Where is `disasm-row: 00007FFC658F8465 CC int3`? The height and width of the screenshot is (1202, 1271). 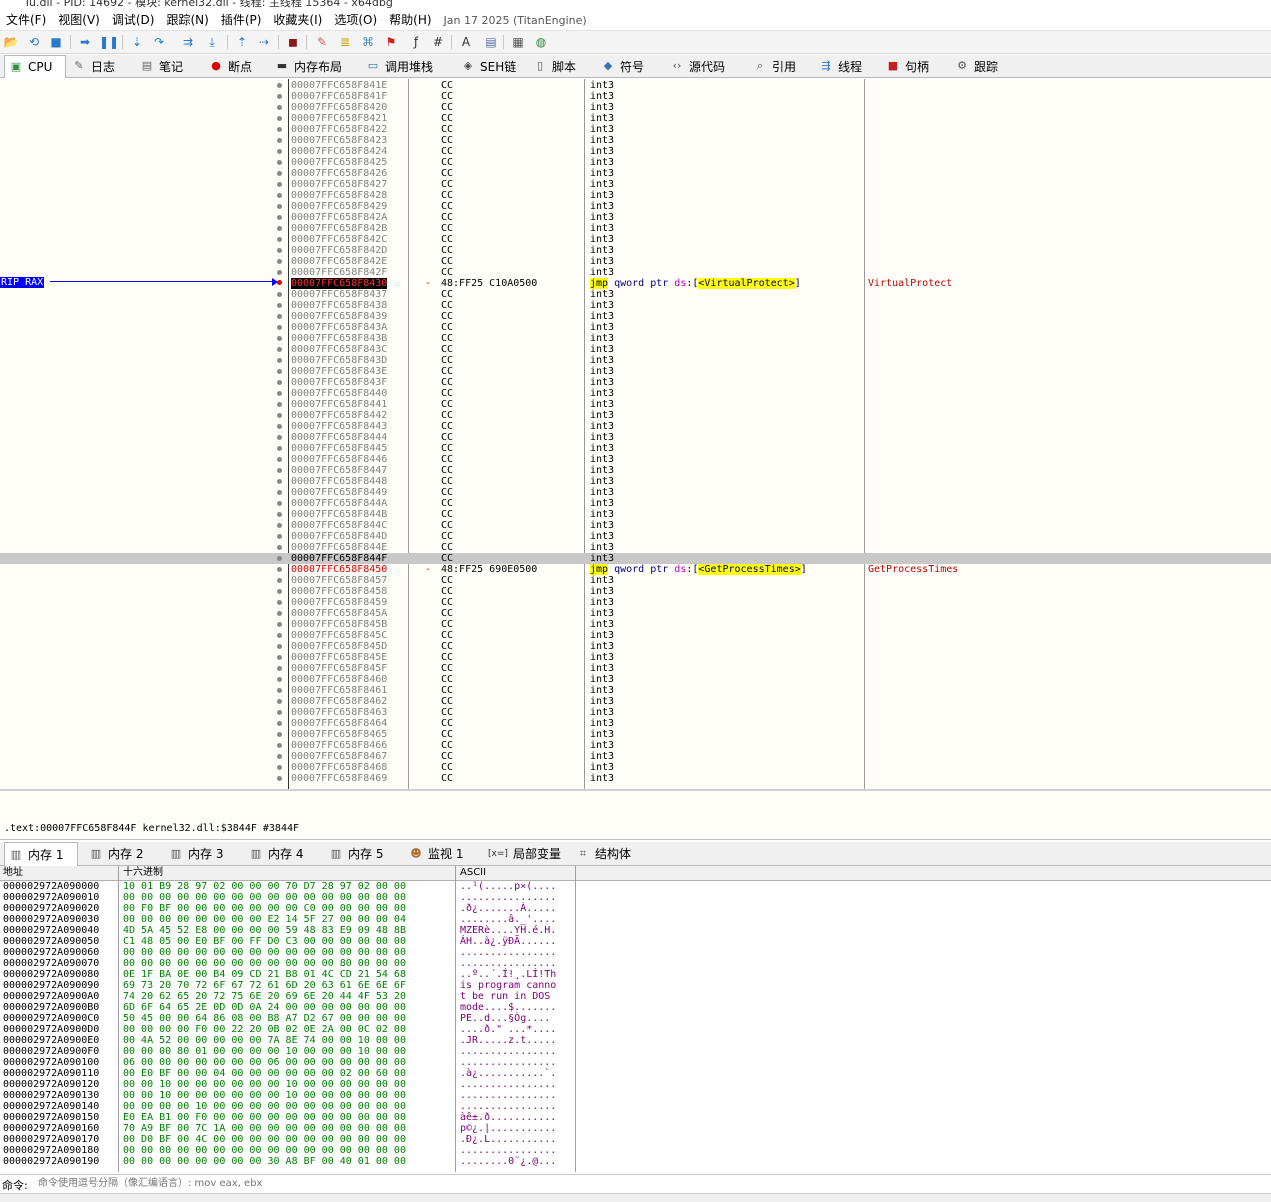
disasm-row: 00007FFC658F8465 CC int3 is located at coordinates (635, 734).